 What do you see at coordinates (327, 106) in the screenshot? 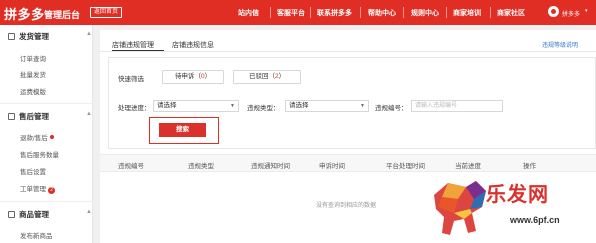
I see `violation-type-select: 请选择 ▼` at bounding box center [327, 106].